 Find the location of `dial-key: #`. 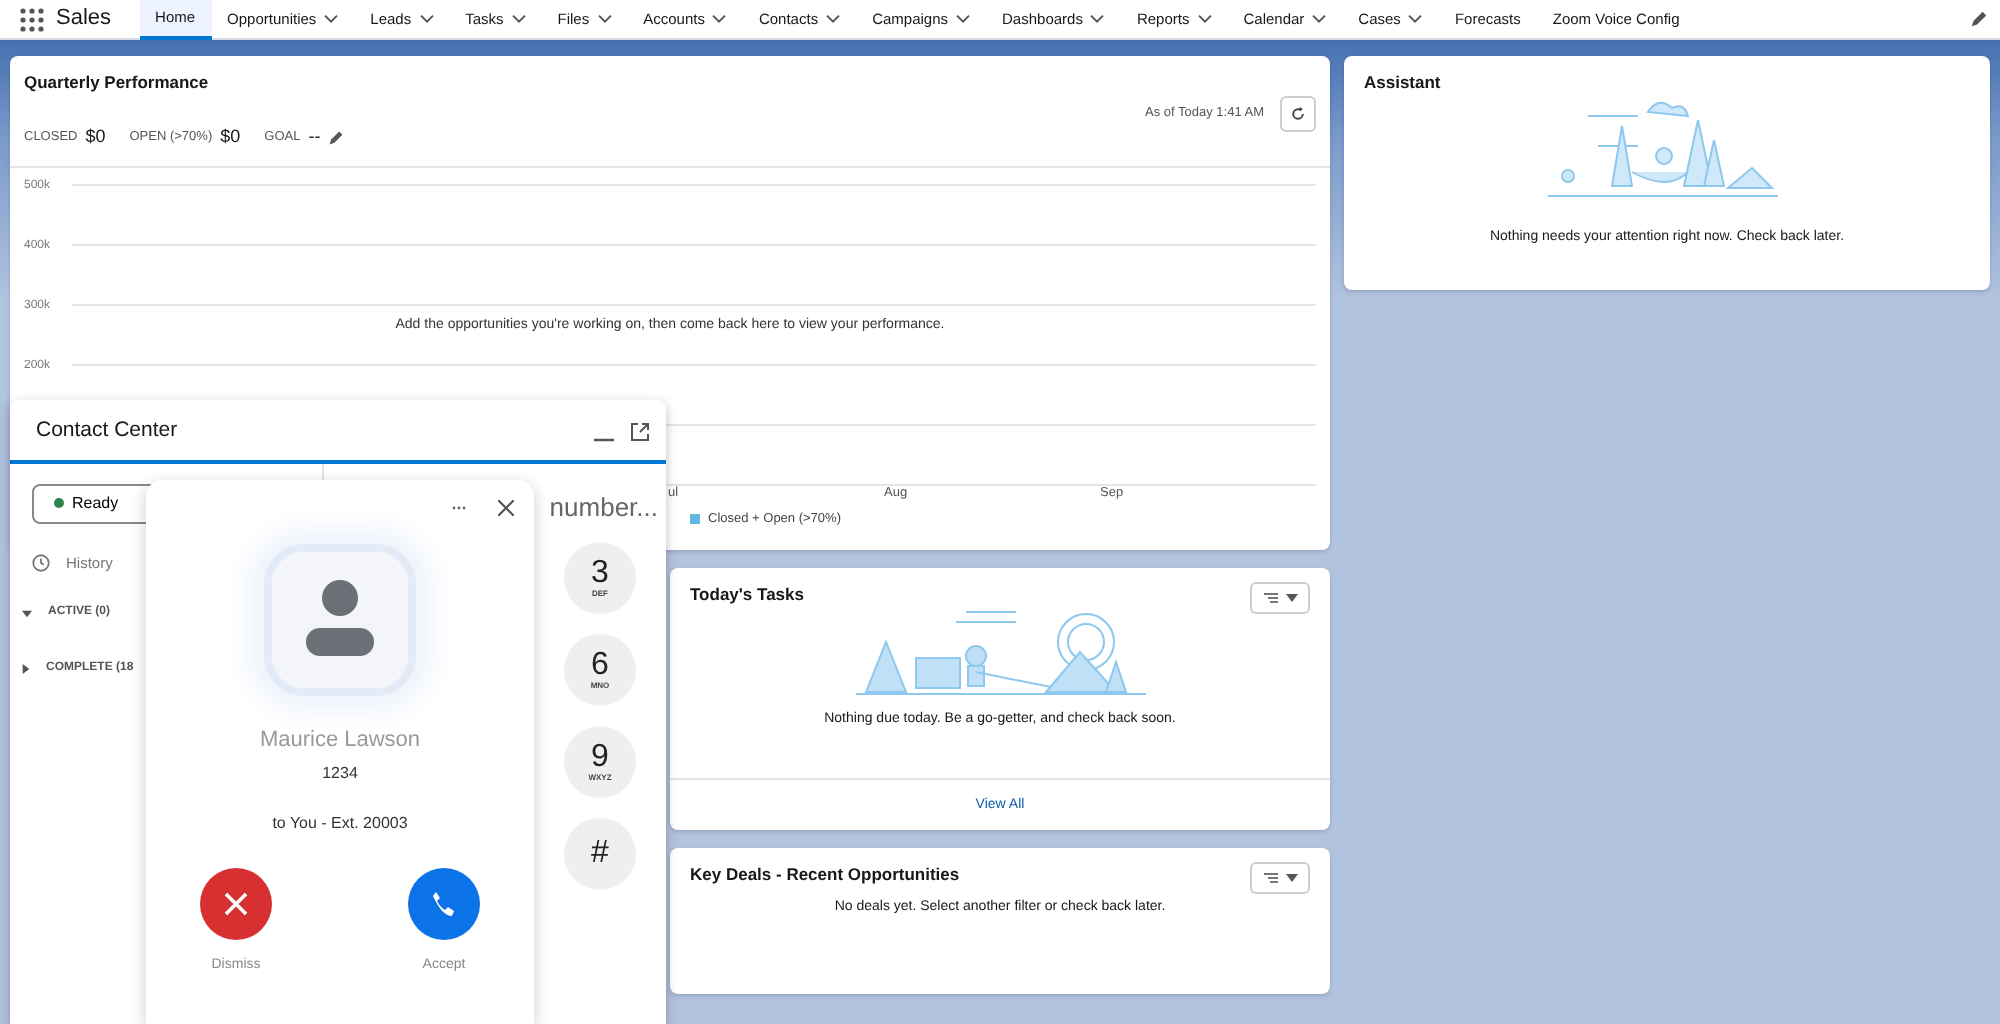

dial-key: # is located at coordinates (600, 854).